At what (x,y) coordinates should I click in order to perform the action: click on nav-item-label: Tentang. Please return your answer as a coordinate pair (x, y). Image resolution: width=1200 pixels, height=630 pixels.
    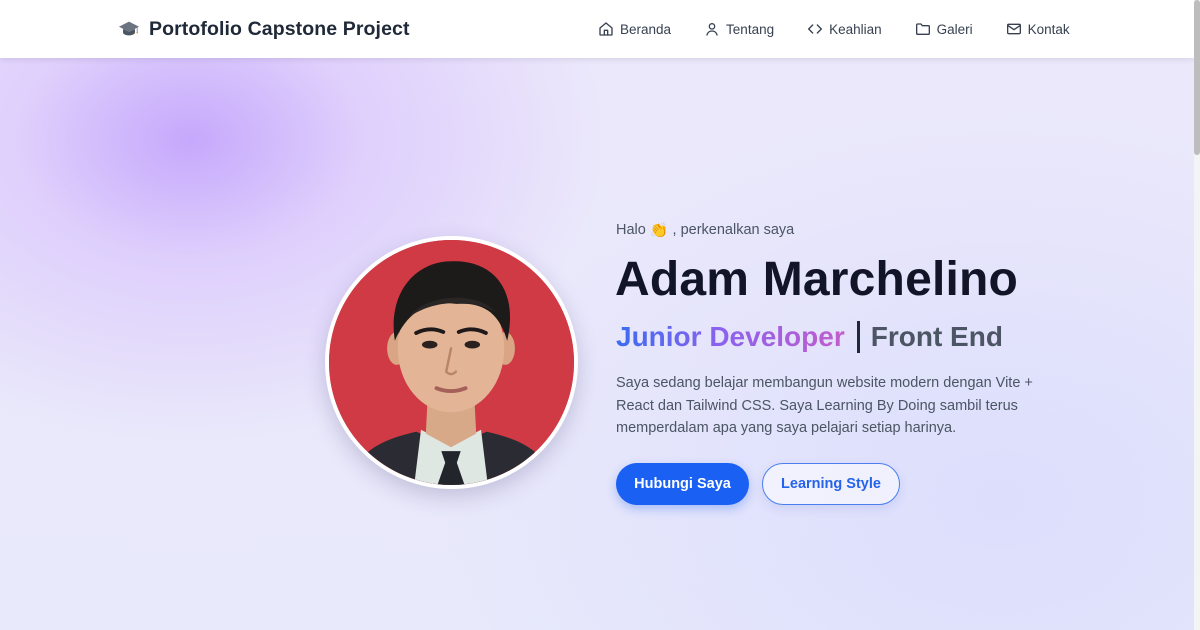
    Looking at the image, I should click on (750, 29).